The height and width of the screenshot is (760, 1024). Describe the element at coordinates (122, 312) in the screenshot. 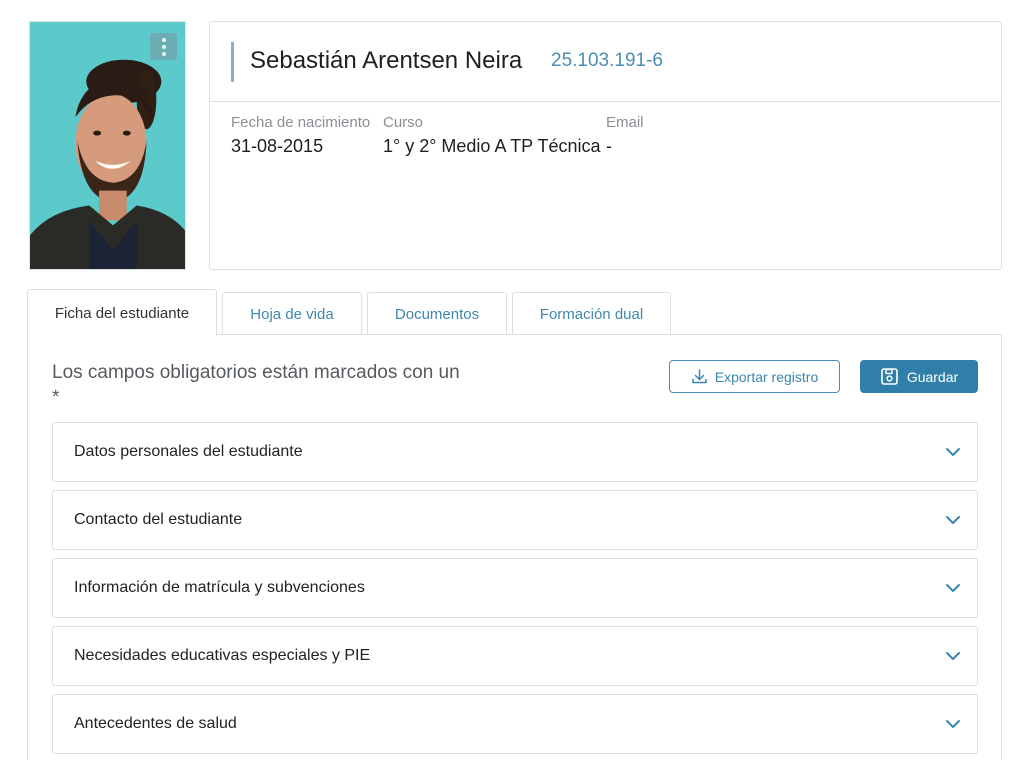

I see `tab-ficha-estudiante: Ficha del estudiante` at that location.